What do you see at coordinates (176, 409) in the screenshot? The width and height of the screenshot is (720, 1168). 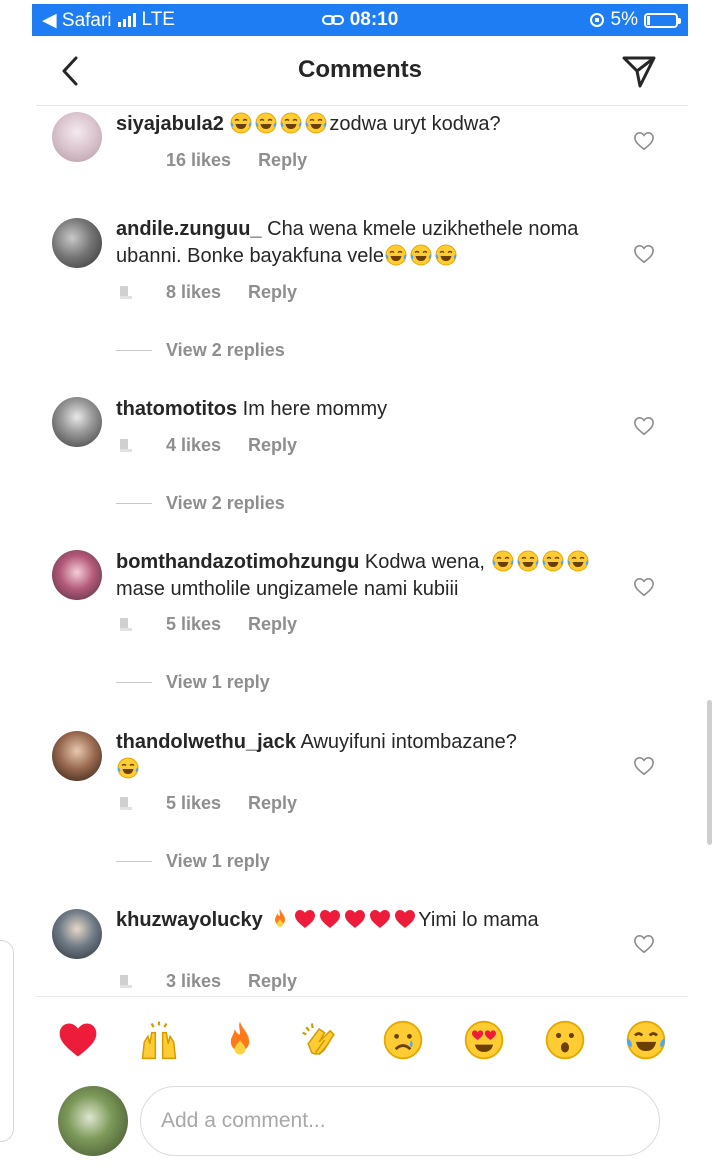 I see `comment-username: thatomotitos` at bounding box center [176, 409].